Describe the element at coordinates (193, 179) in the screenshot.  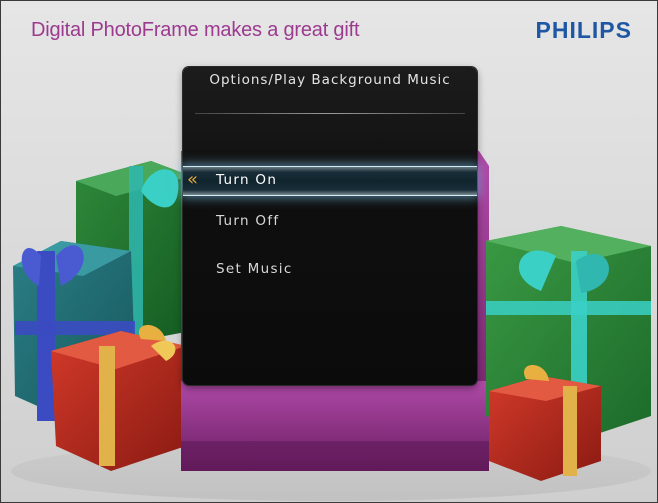
I see `double-chevron-left-icon: «` at that location.